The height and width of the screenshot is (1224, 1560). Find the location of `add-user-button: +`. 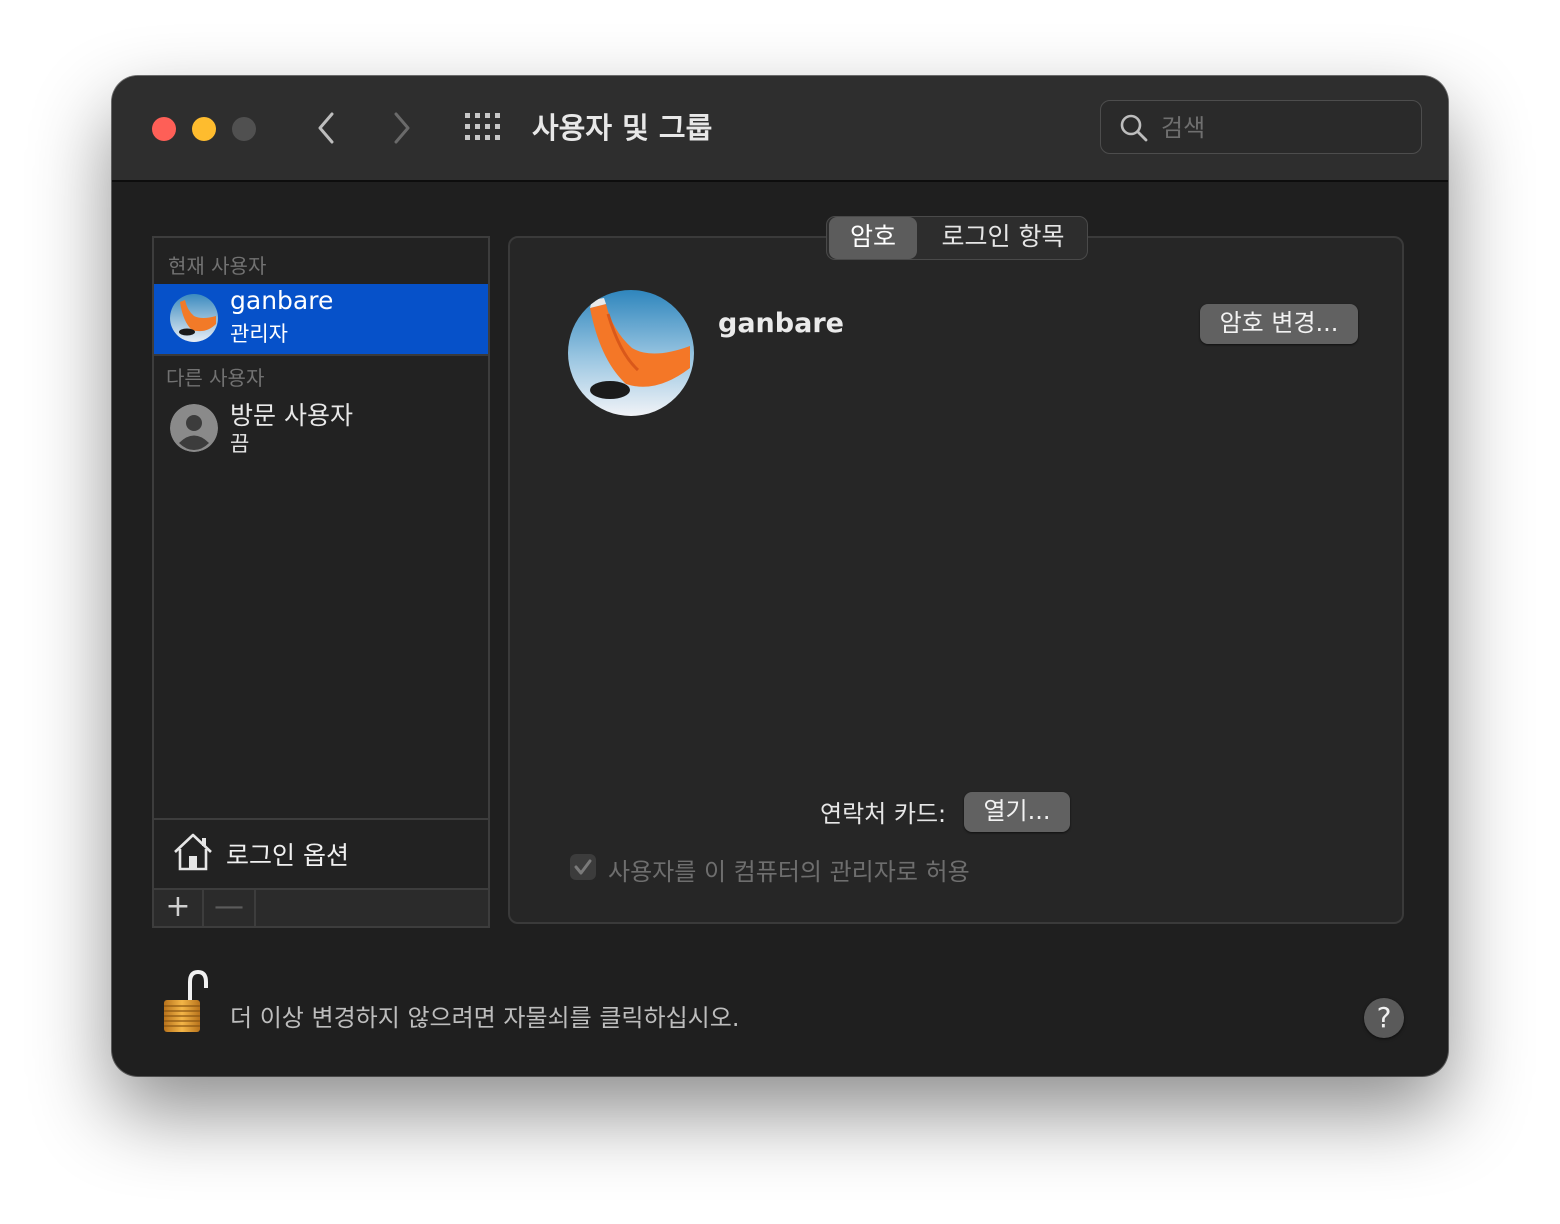

add-user-button: + is located at coordinates (179, 908).